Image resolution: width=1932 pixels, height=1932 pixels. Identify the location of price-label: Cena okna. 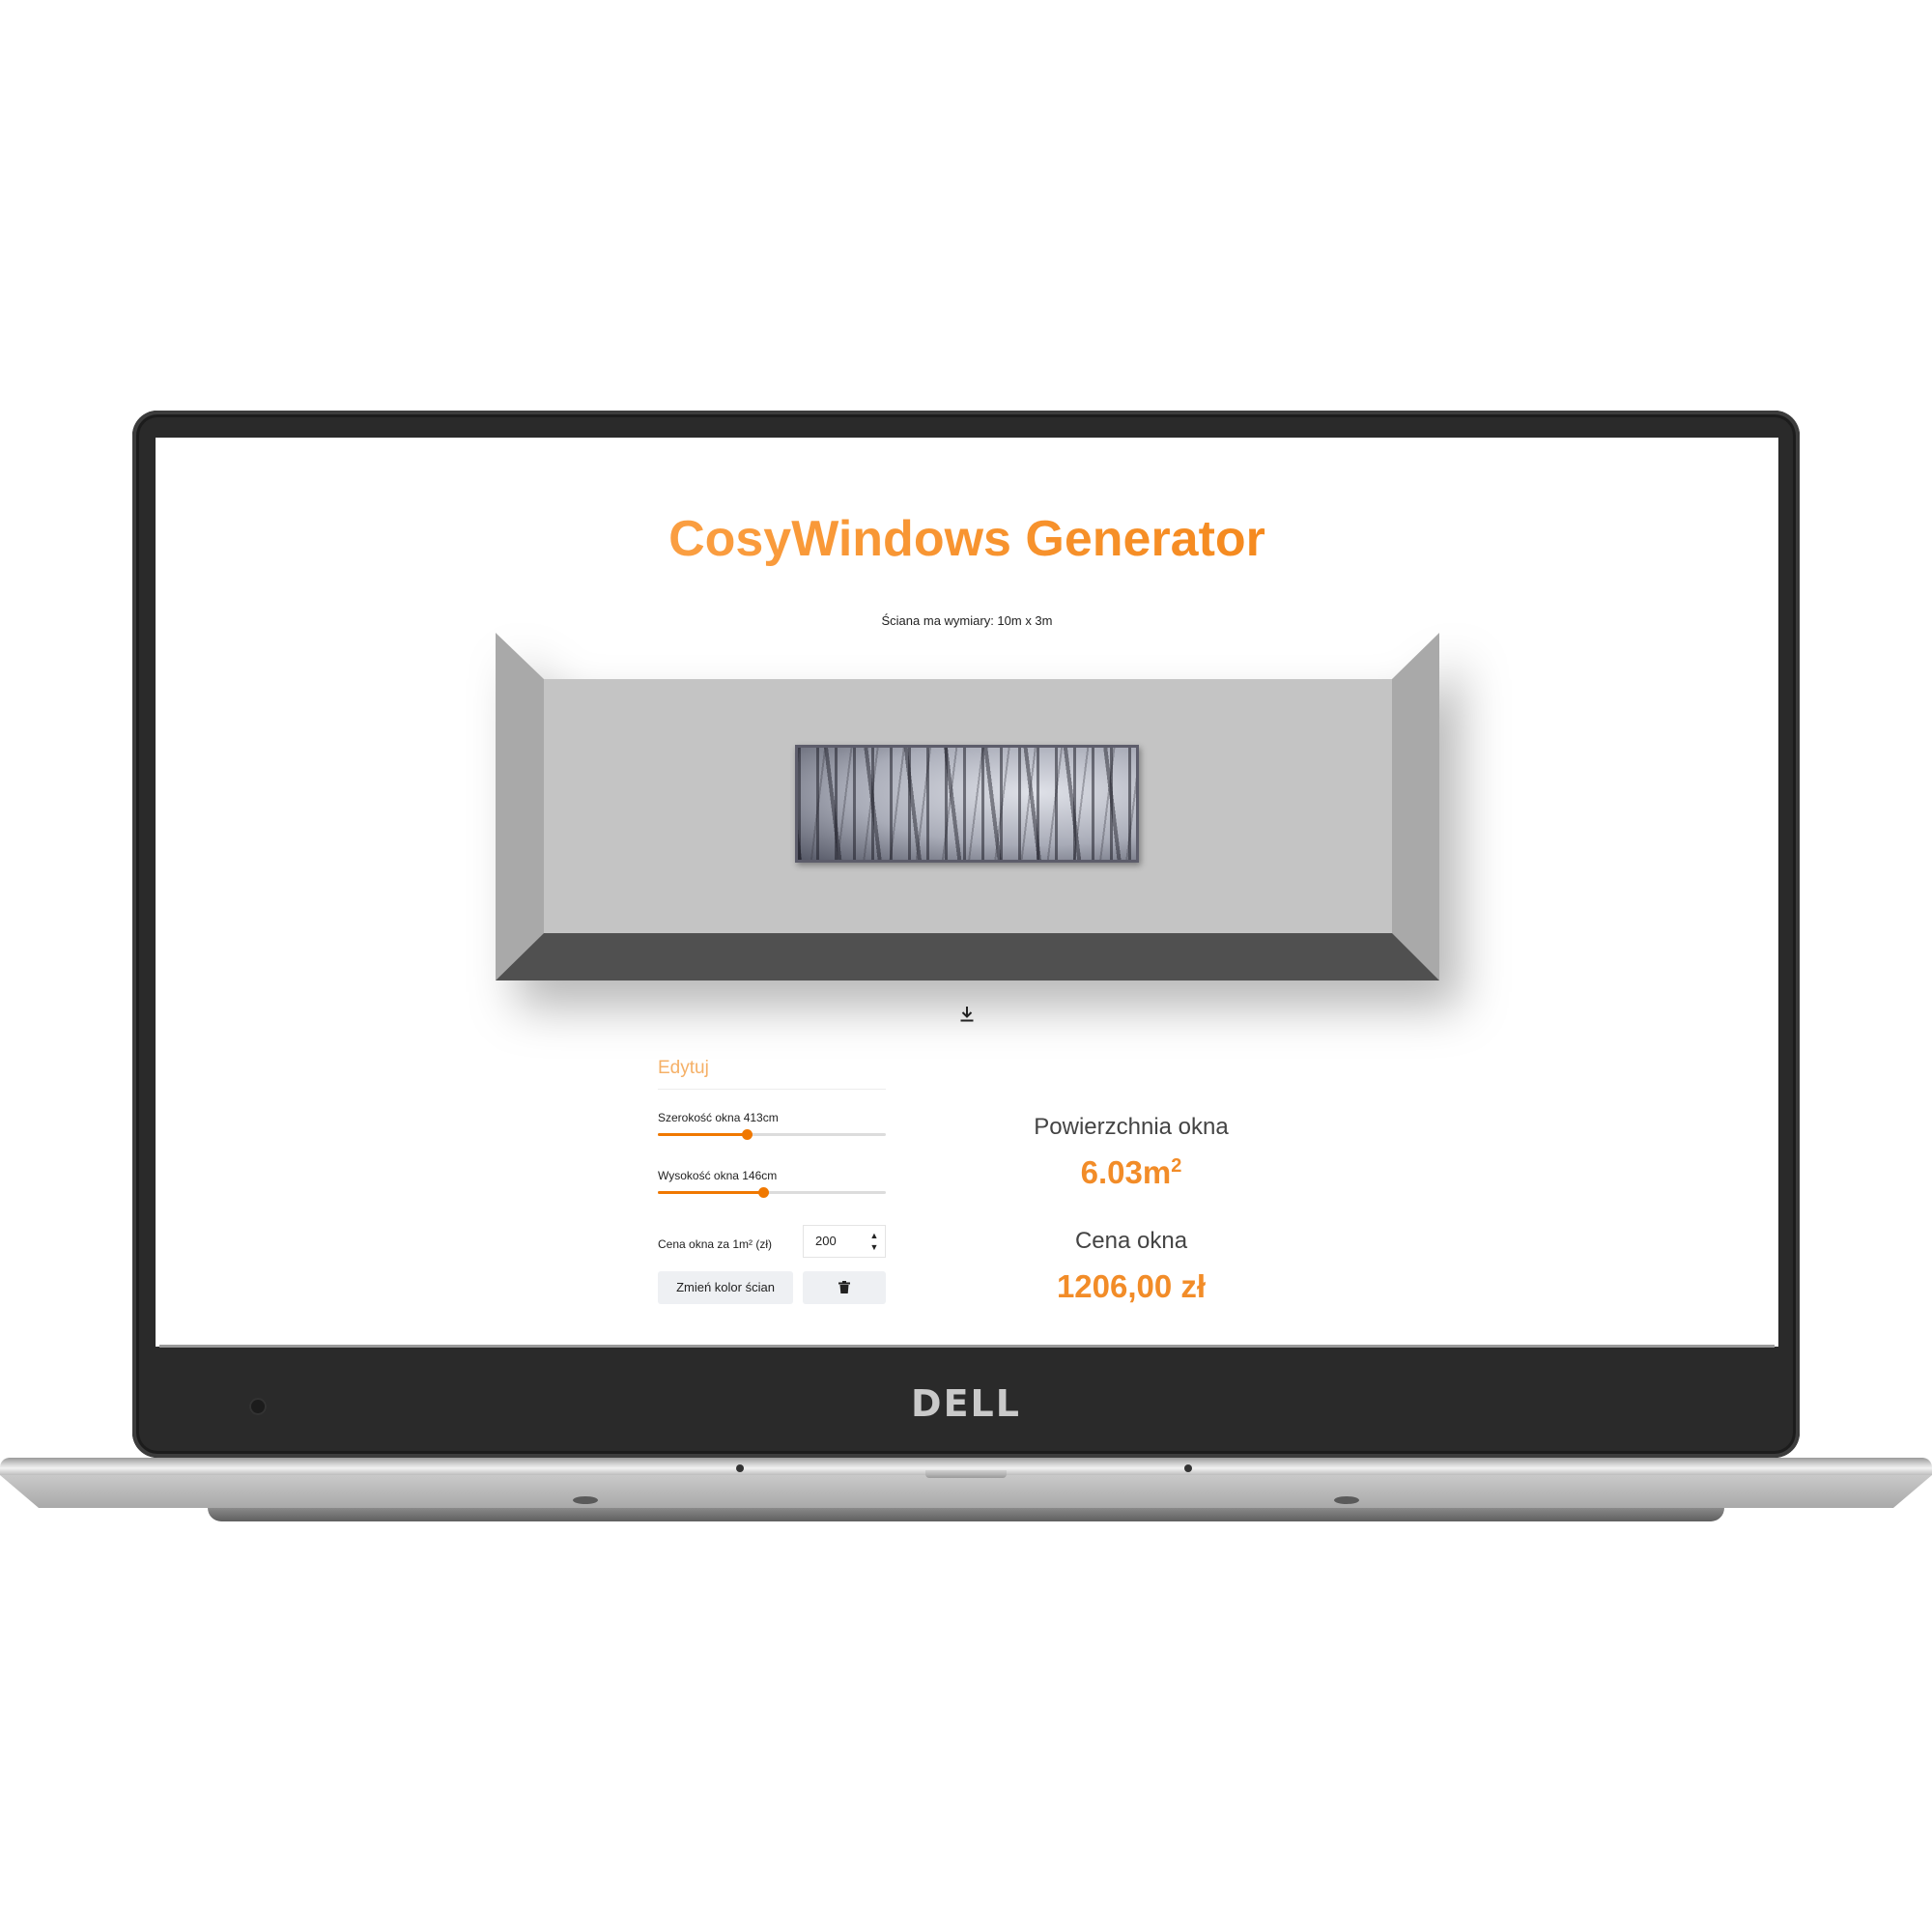
(1131, 1241).